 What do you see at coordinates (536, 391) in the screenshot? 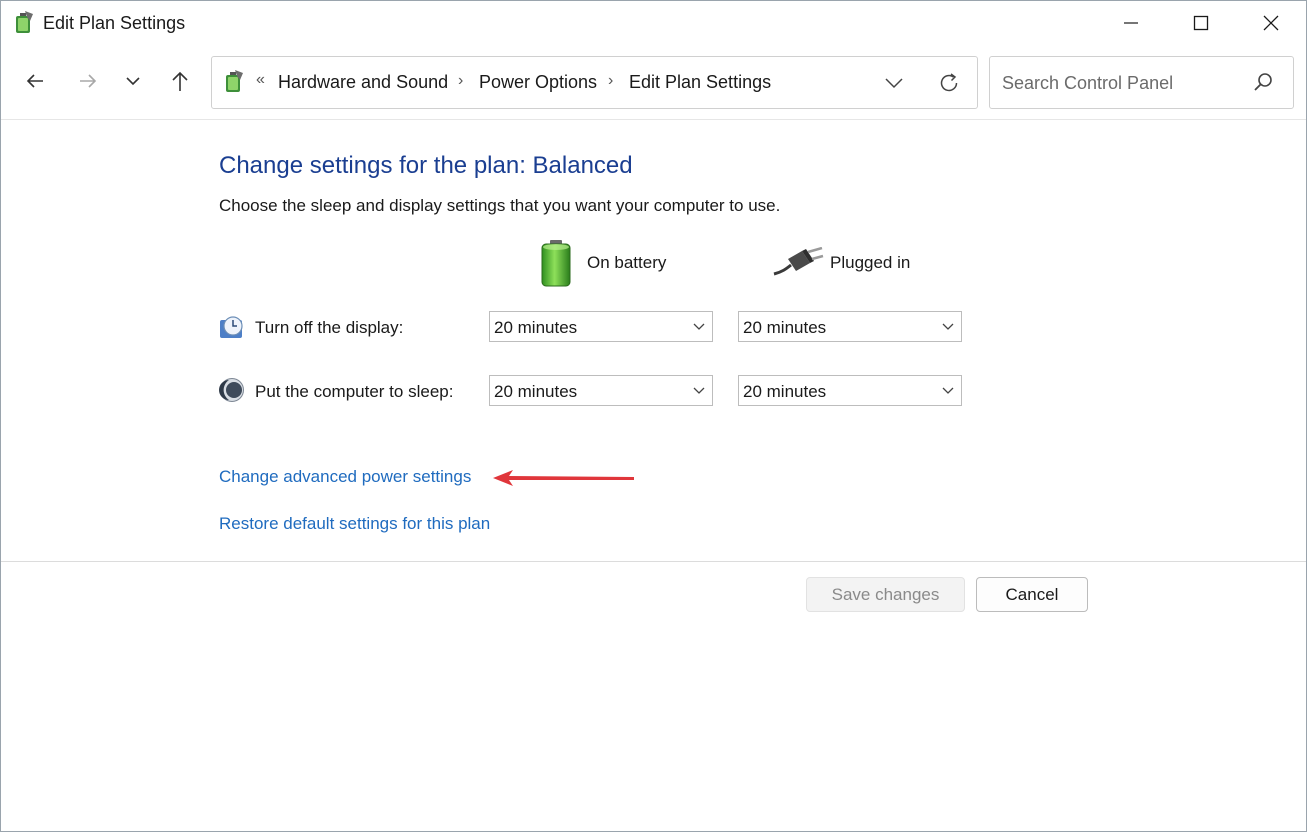
I see `sleep-on-battery-value: 20 minutes` at bounding box center [536, 391].